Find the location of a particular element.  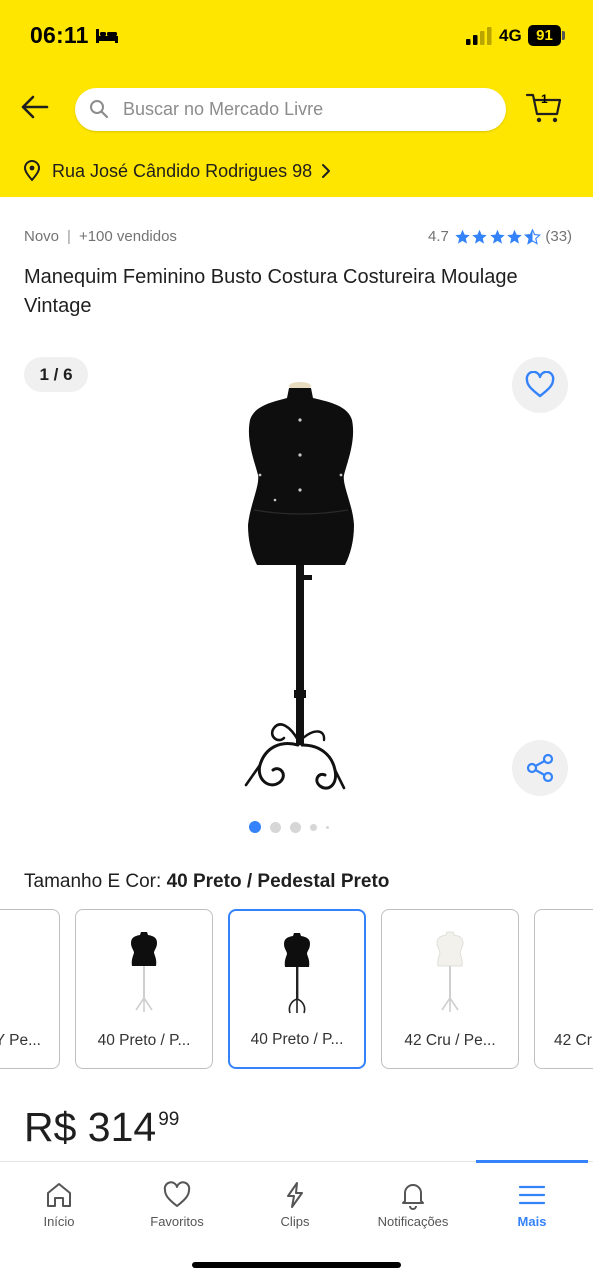

rating-summary: 4.7 (33) is located at coordinates (500, 236).